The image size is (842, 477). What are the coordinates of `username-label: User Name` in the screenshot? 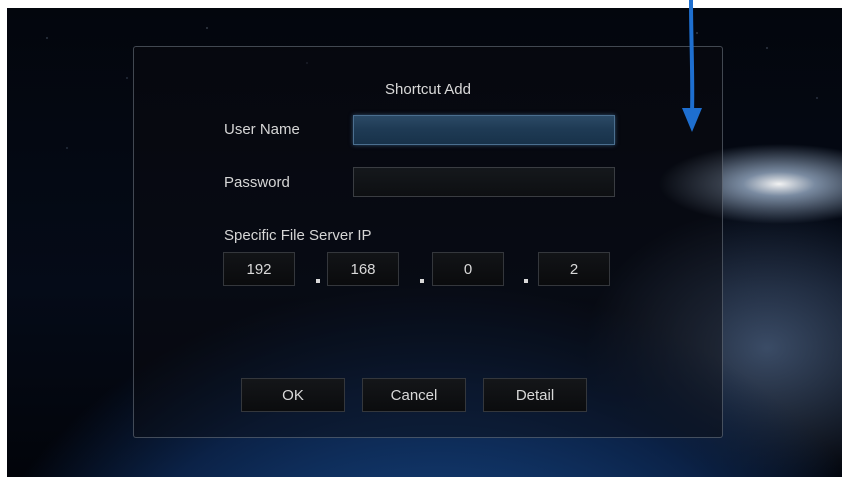 It's located at (262, 129).